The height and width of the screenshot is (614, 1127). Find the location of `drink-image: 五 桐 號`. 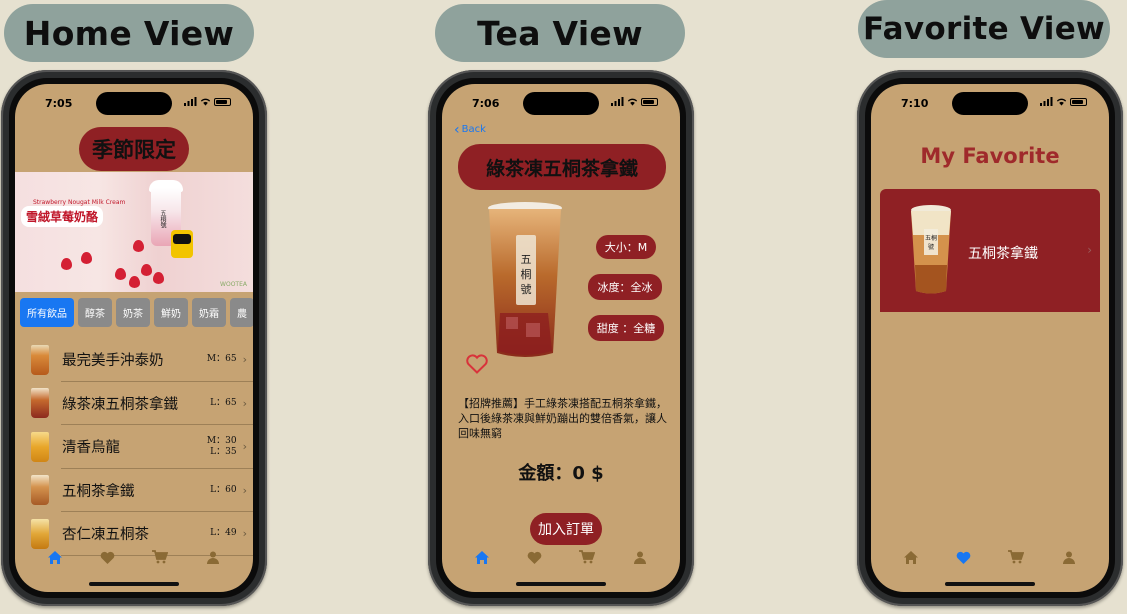

drink-image: 五 桐 號 is located at coordinates (525, 279).